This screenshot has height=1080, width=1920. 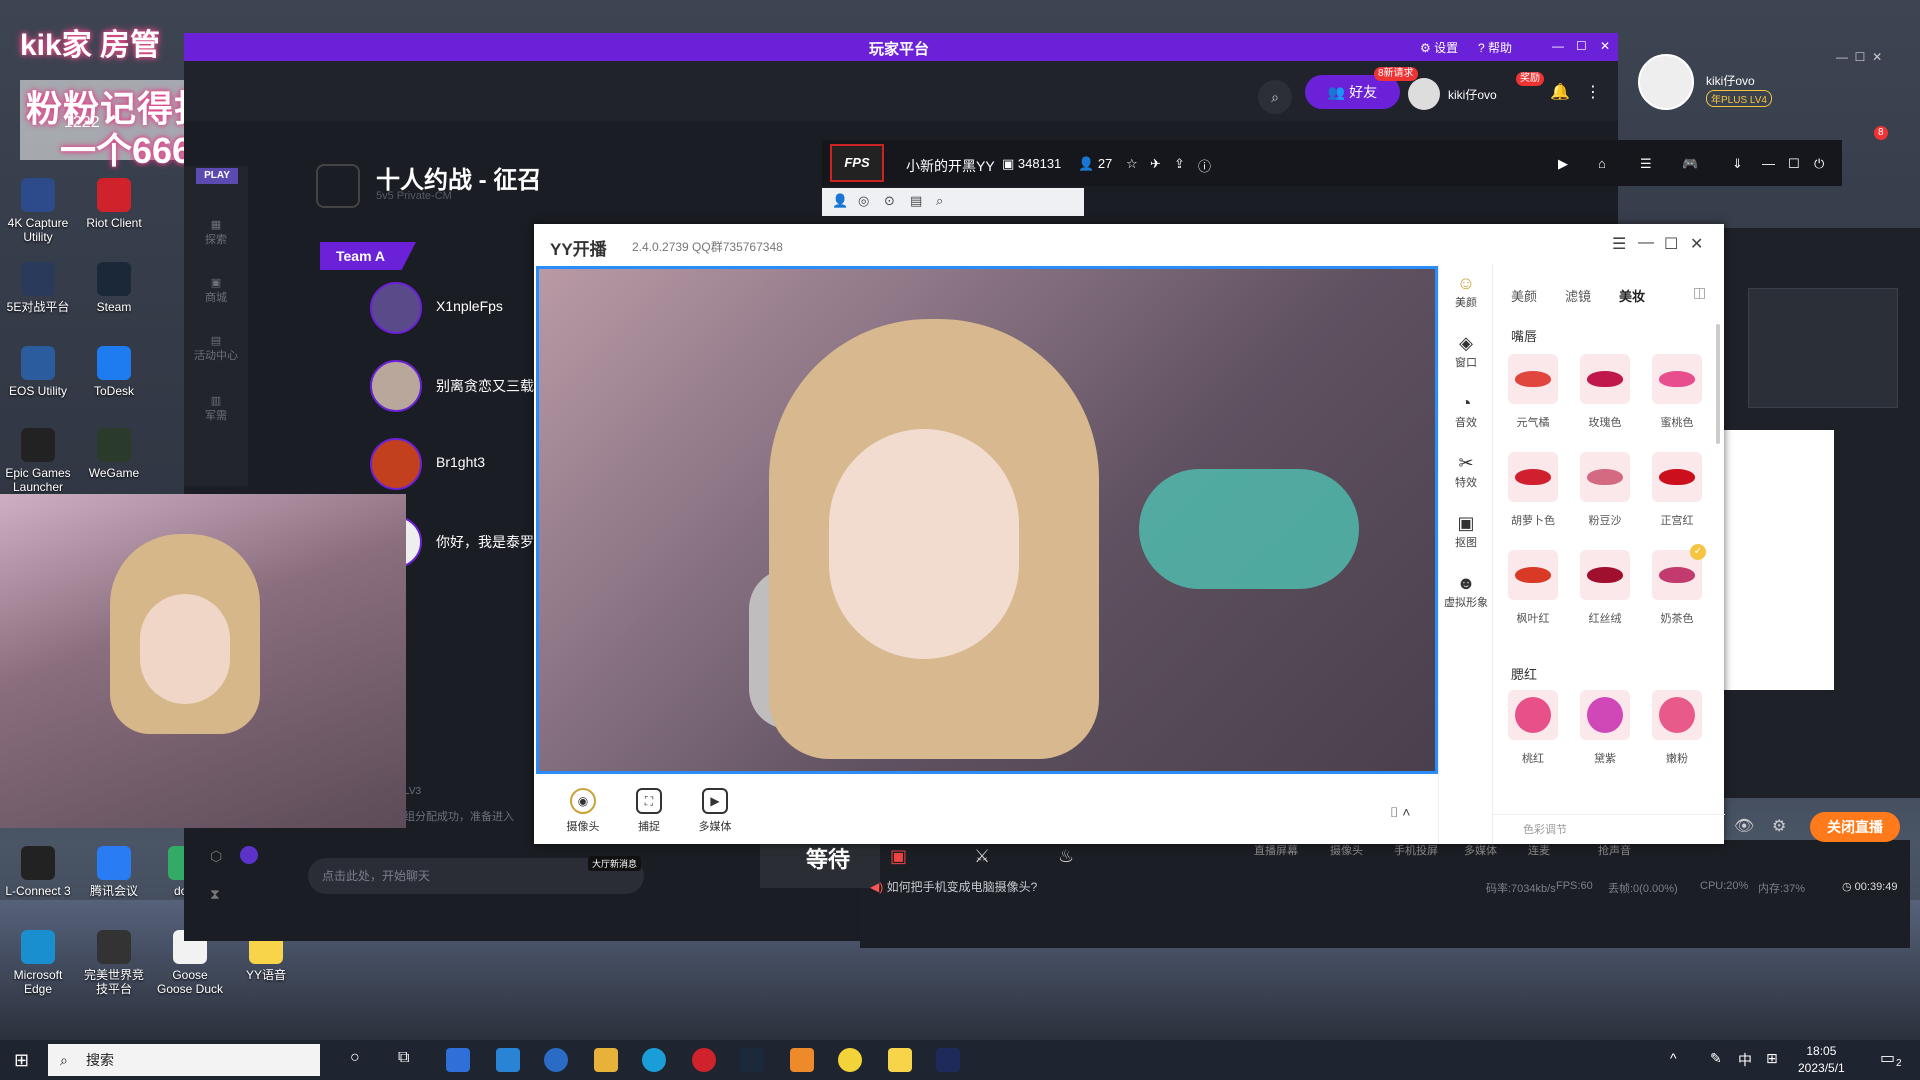 I want to click on location-icon: ⊙, so click(x=889, y=201).